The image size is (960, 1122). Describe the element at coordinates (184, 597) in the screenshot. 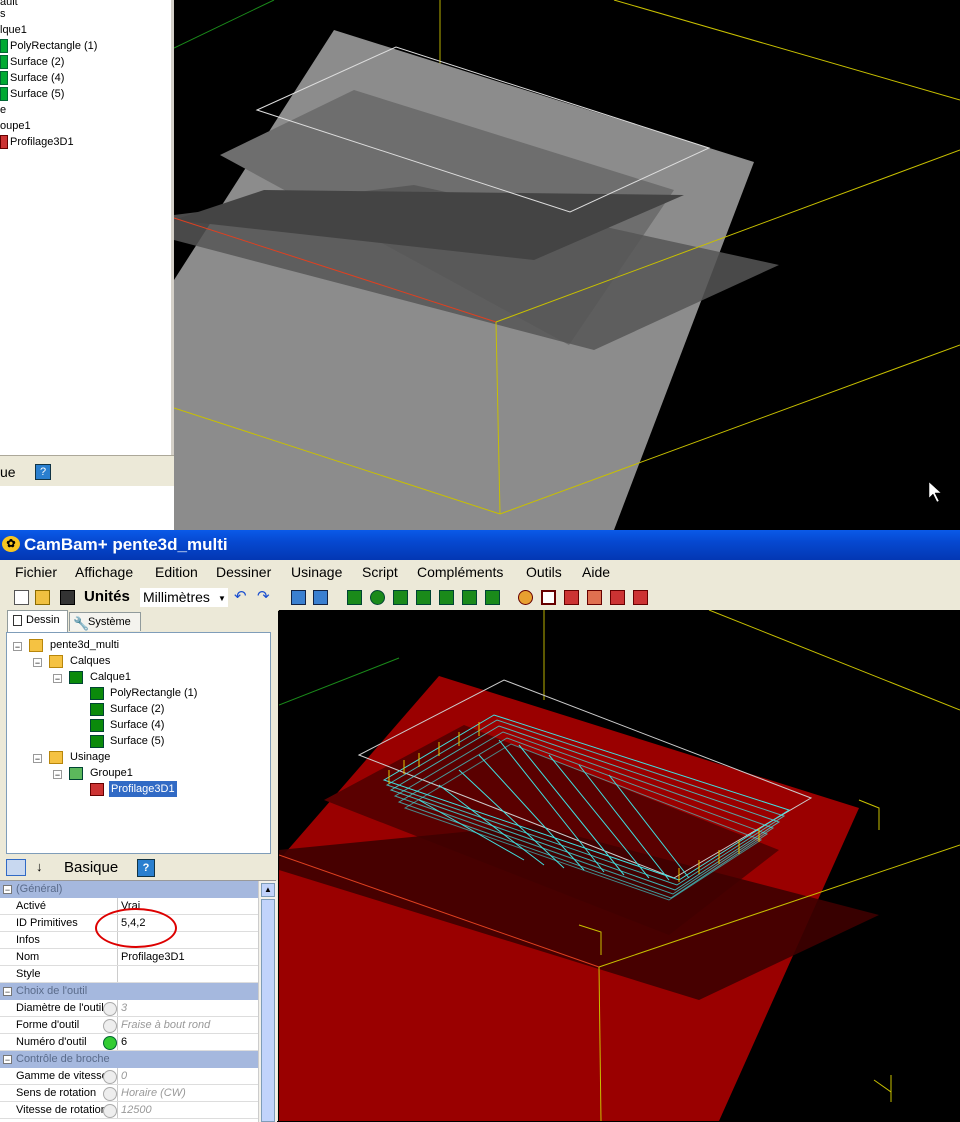

I see `units-select: Millimètres` at that location.